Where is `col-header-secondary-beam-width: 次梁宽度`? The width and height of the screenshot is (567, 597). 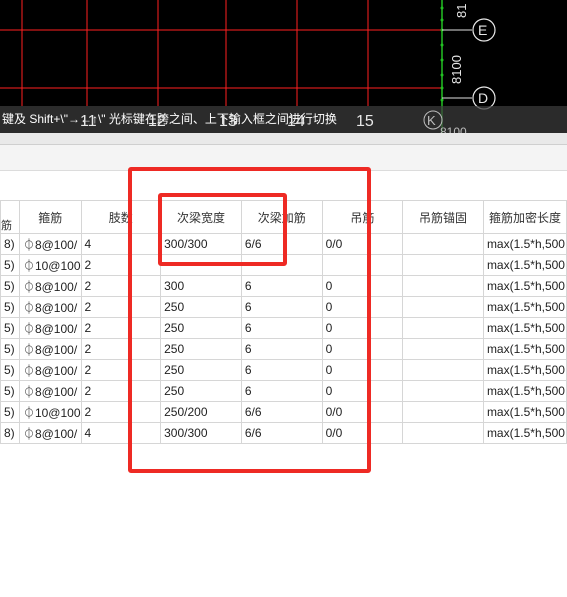
col-header-secondary-beam-width: 次梁宽度 is located at coordinates (201, 217).